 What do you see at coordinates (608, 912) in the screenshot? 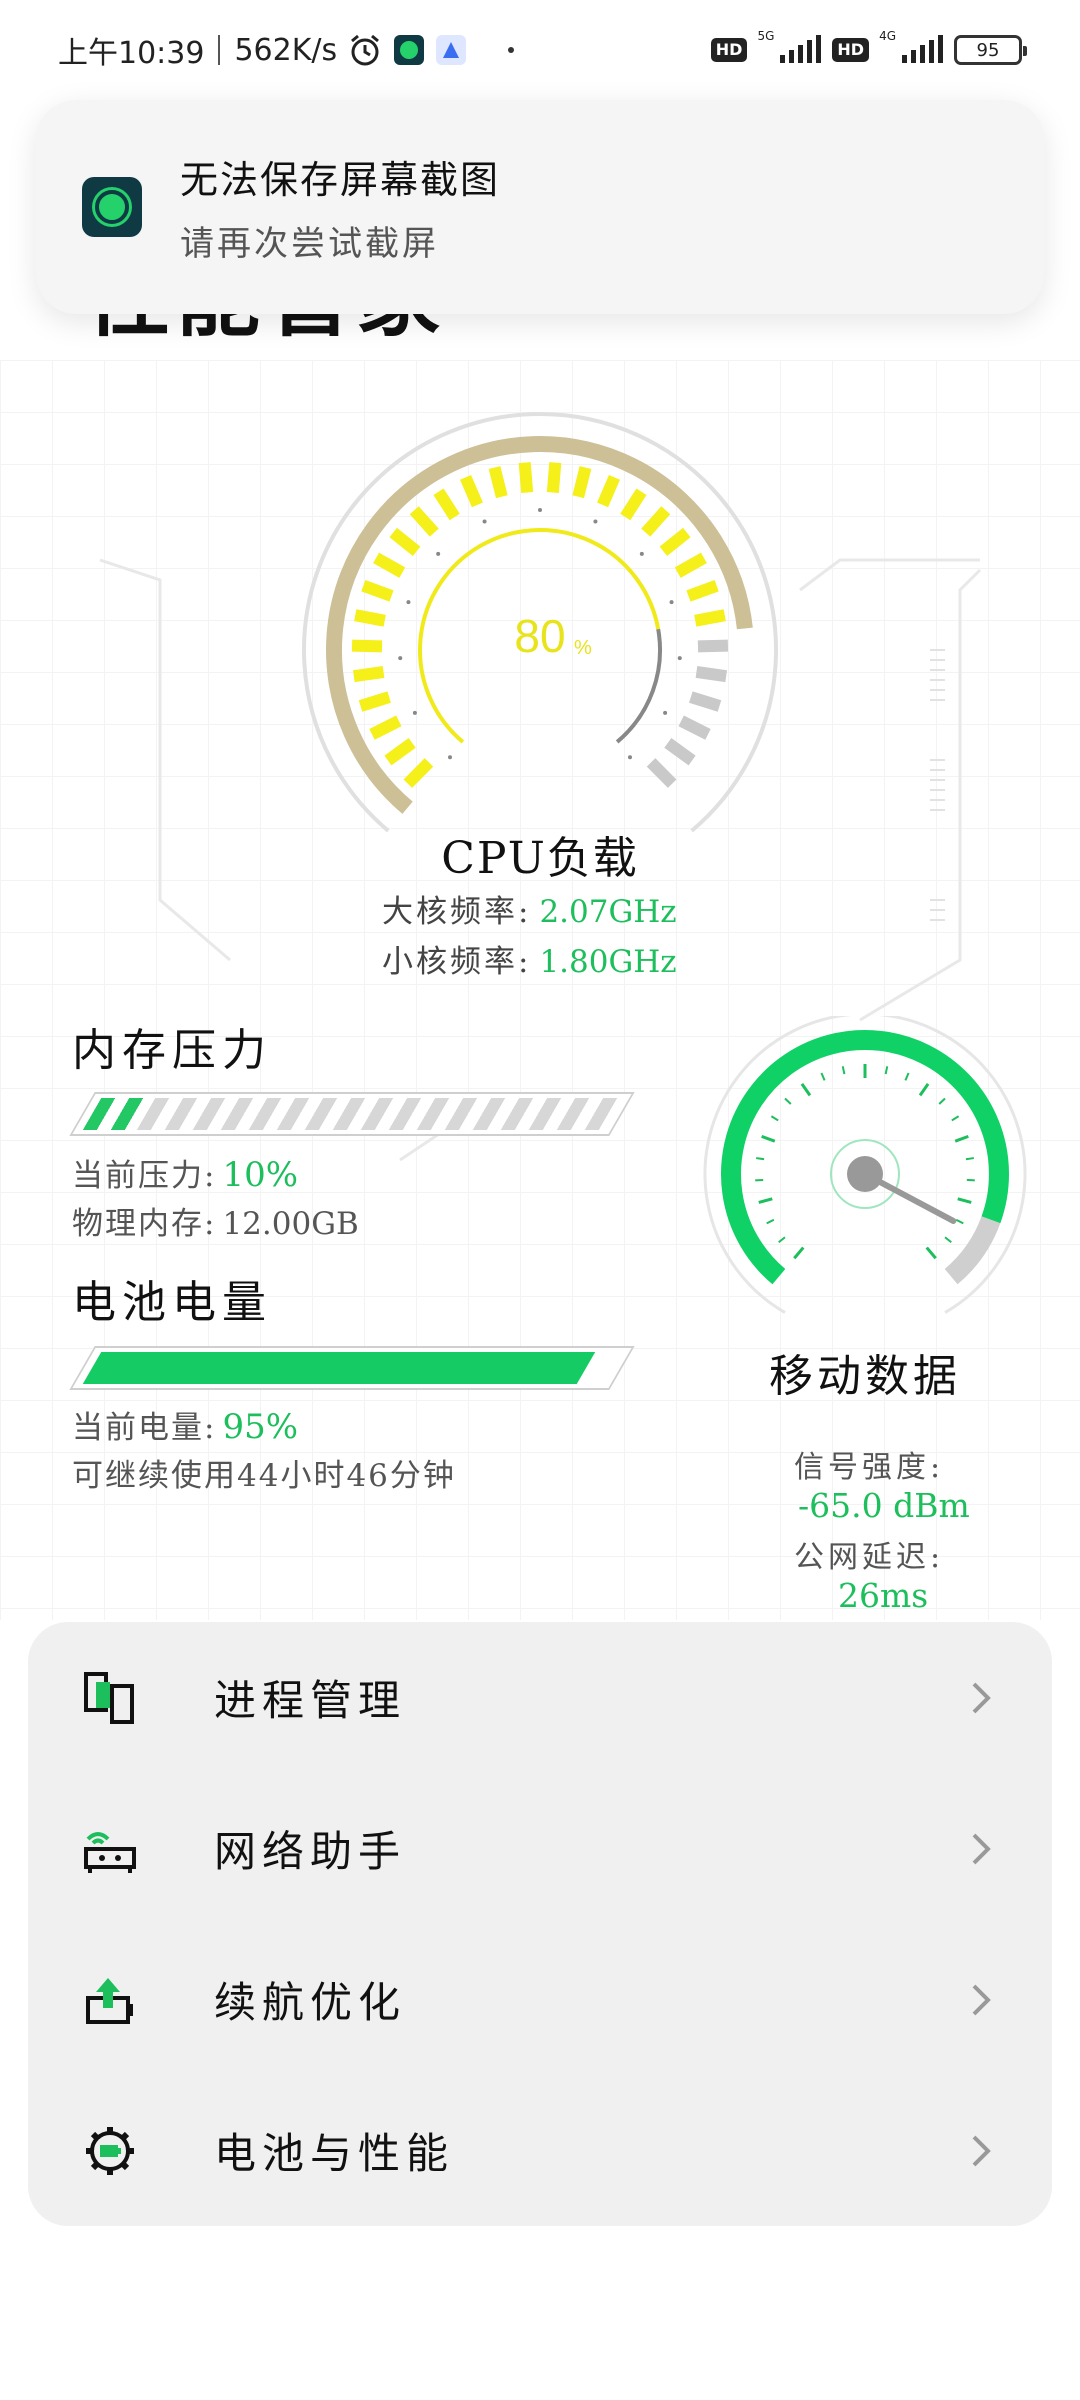
I see `big-core-value: 2.07GHz` at bounding box center [608, 912].